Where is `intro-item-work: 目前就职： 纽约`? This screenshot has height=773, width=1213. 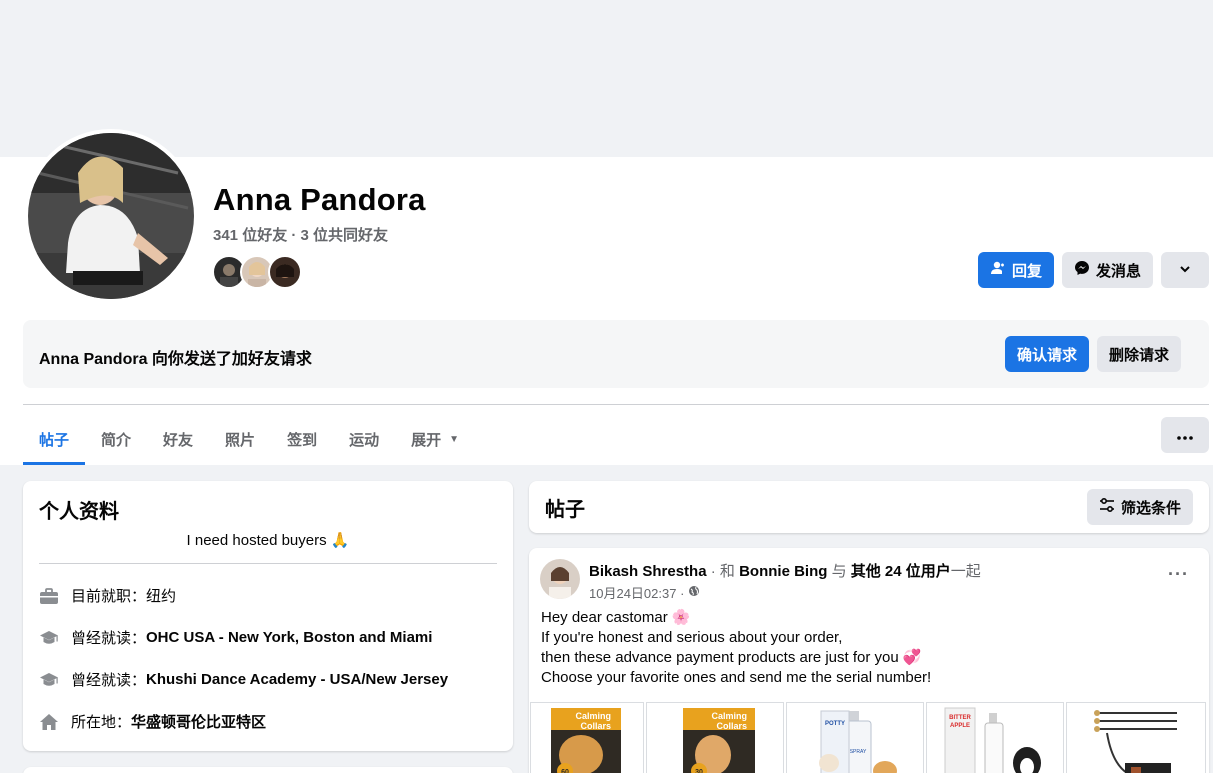
intro-item-work: 目前就职： 纽约 is located at coordinates (107, 595).